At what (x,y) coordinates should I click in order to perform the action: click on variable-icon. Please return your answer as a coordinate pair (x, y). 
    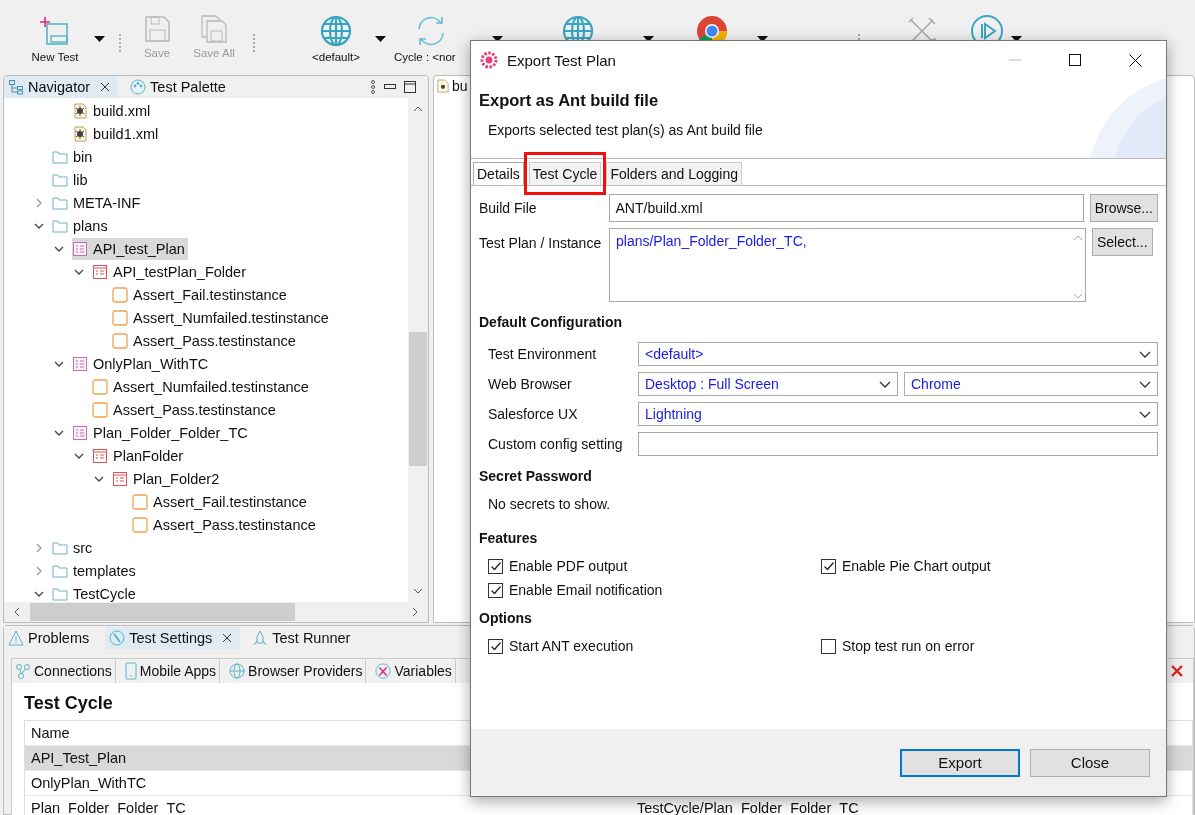
    Looking at the image, I should click on (383, 671).